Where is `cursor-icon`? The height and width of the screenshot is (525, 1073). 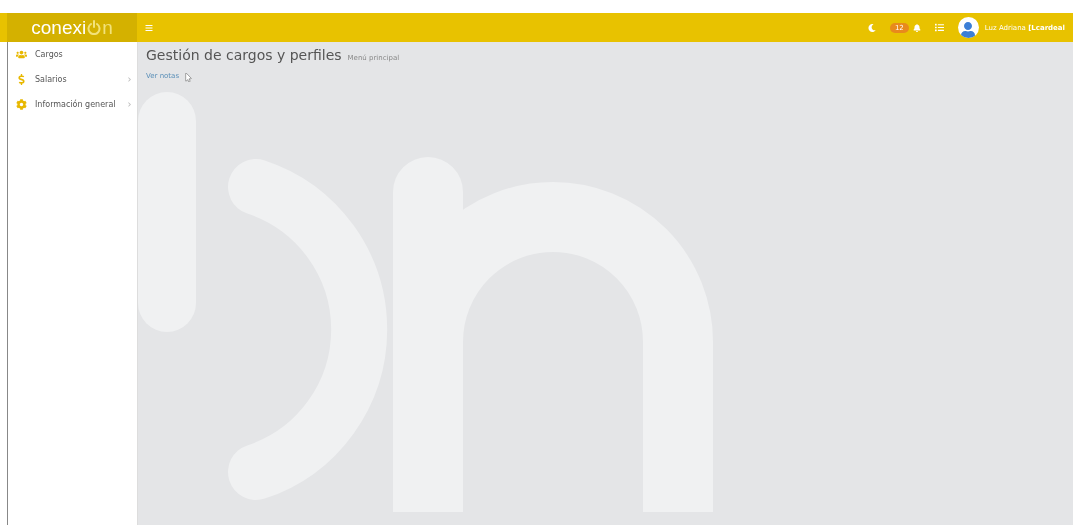 cursor-icon is located at coordinates (188, 77).